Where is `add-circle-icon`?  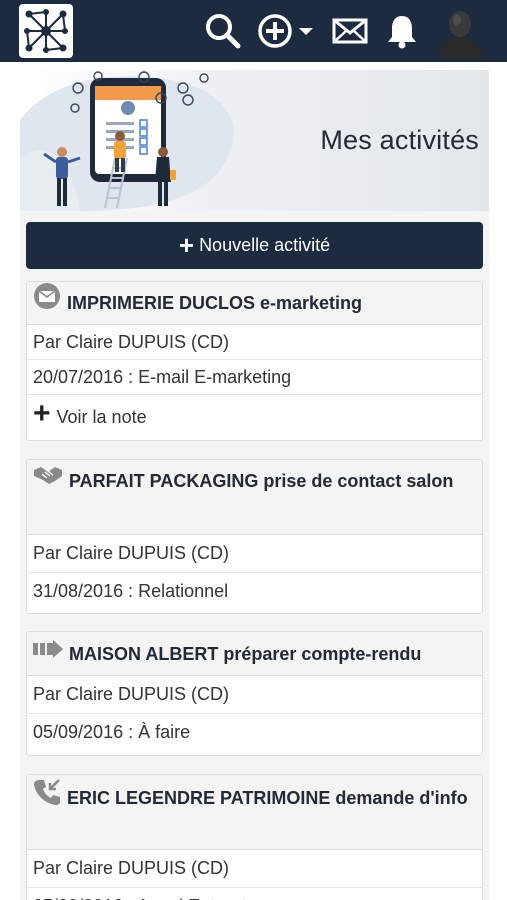
add-circle-icon is located at coordinates (275, 31).